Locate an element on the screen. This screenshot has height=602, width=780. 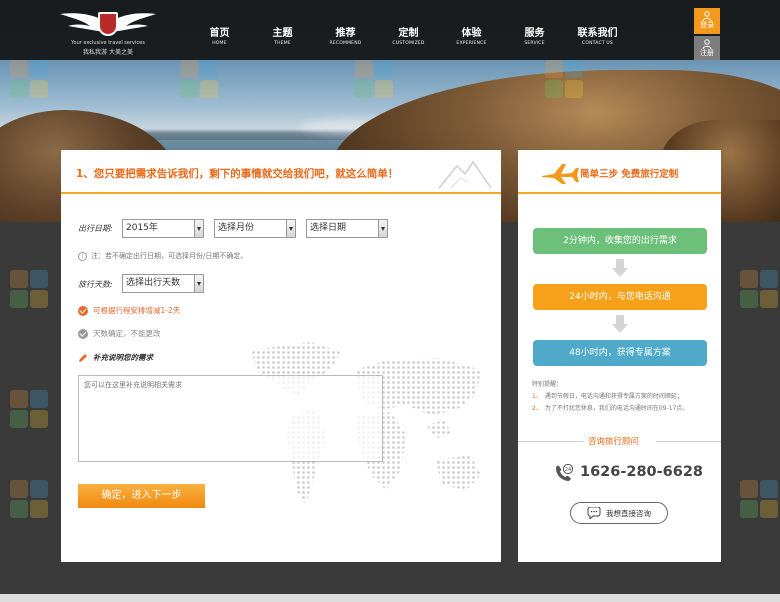
nav-label-cn: 服务 is located at coordinates (534, 33).